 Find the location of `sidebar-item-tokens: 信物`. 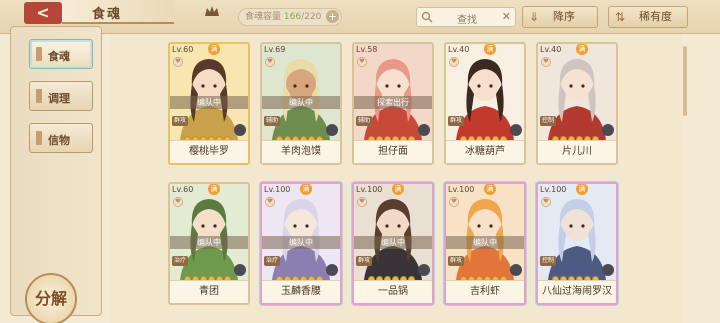

sidebar-item-tokens: 信物 is located at coordinates (61, 138).